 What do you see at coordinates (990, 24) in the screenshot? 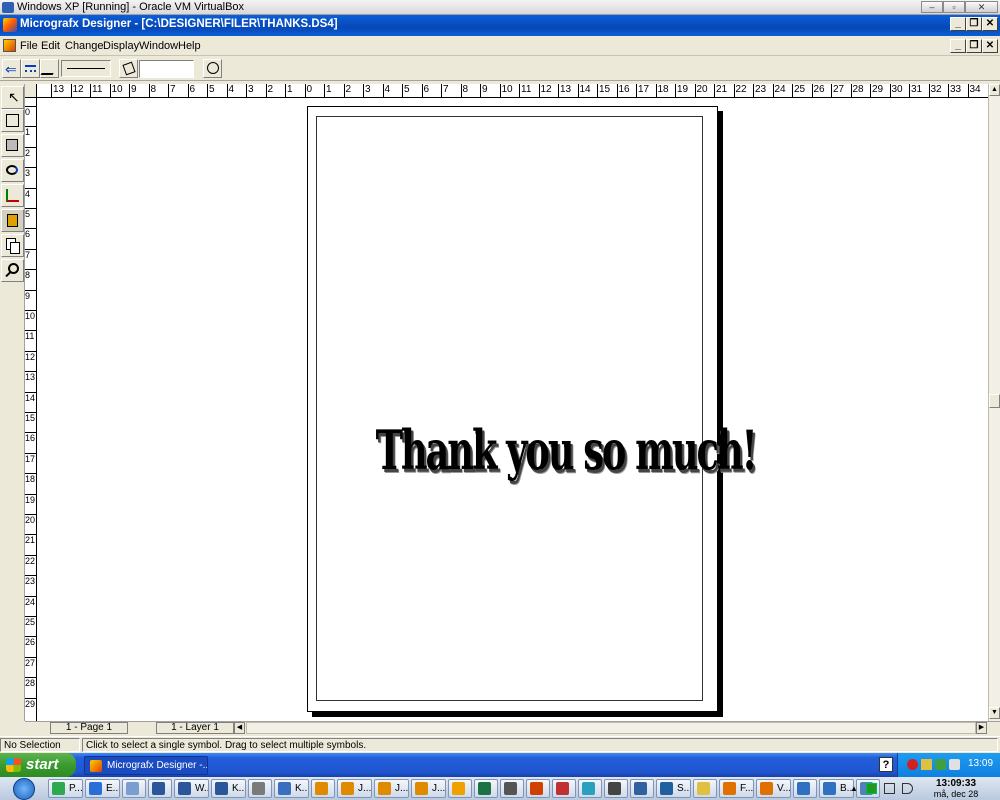
I see `app-close-button: ✕` at bounding box center [990, 24].